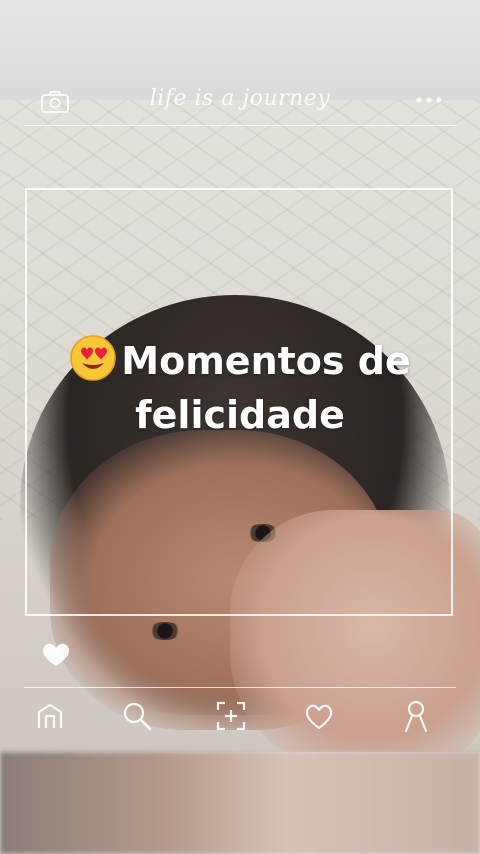  I want to click on background-top, so click(240, 50).